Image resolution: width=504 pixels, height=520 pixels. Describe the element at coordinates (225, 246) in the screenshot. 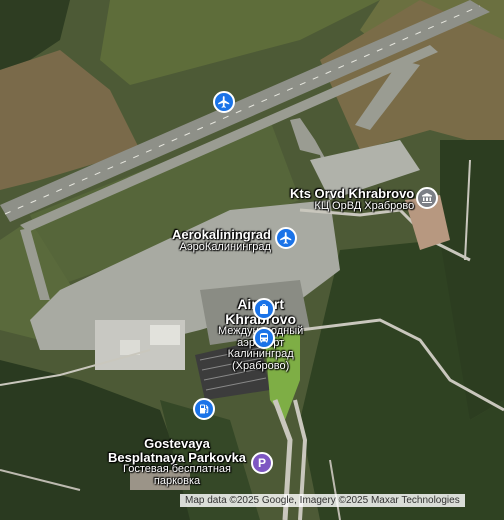

I see `aerokaliningrad-name-ru: АэроКалининград` at that location.